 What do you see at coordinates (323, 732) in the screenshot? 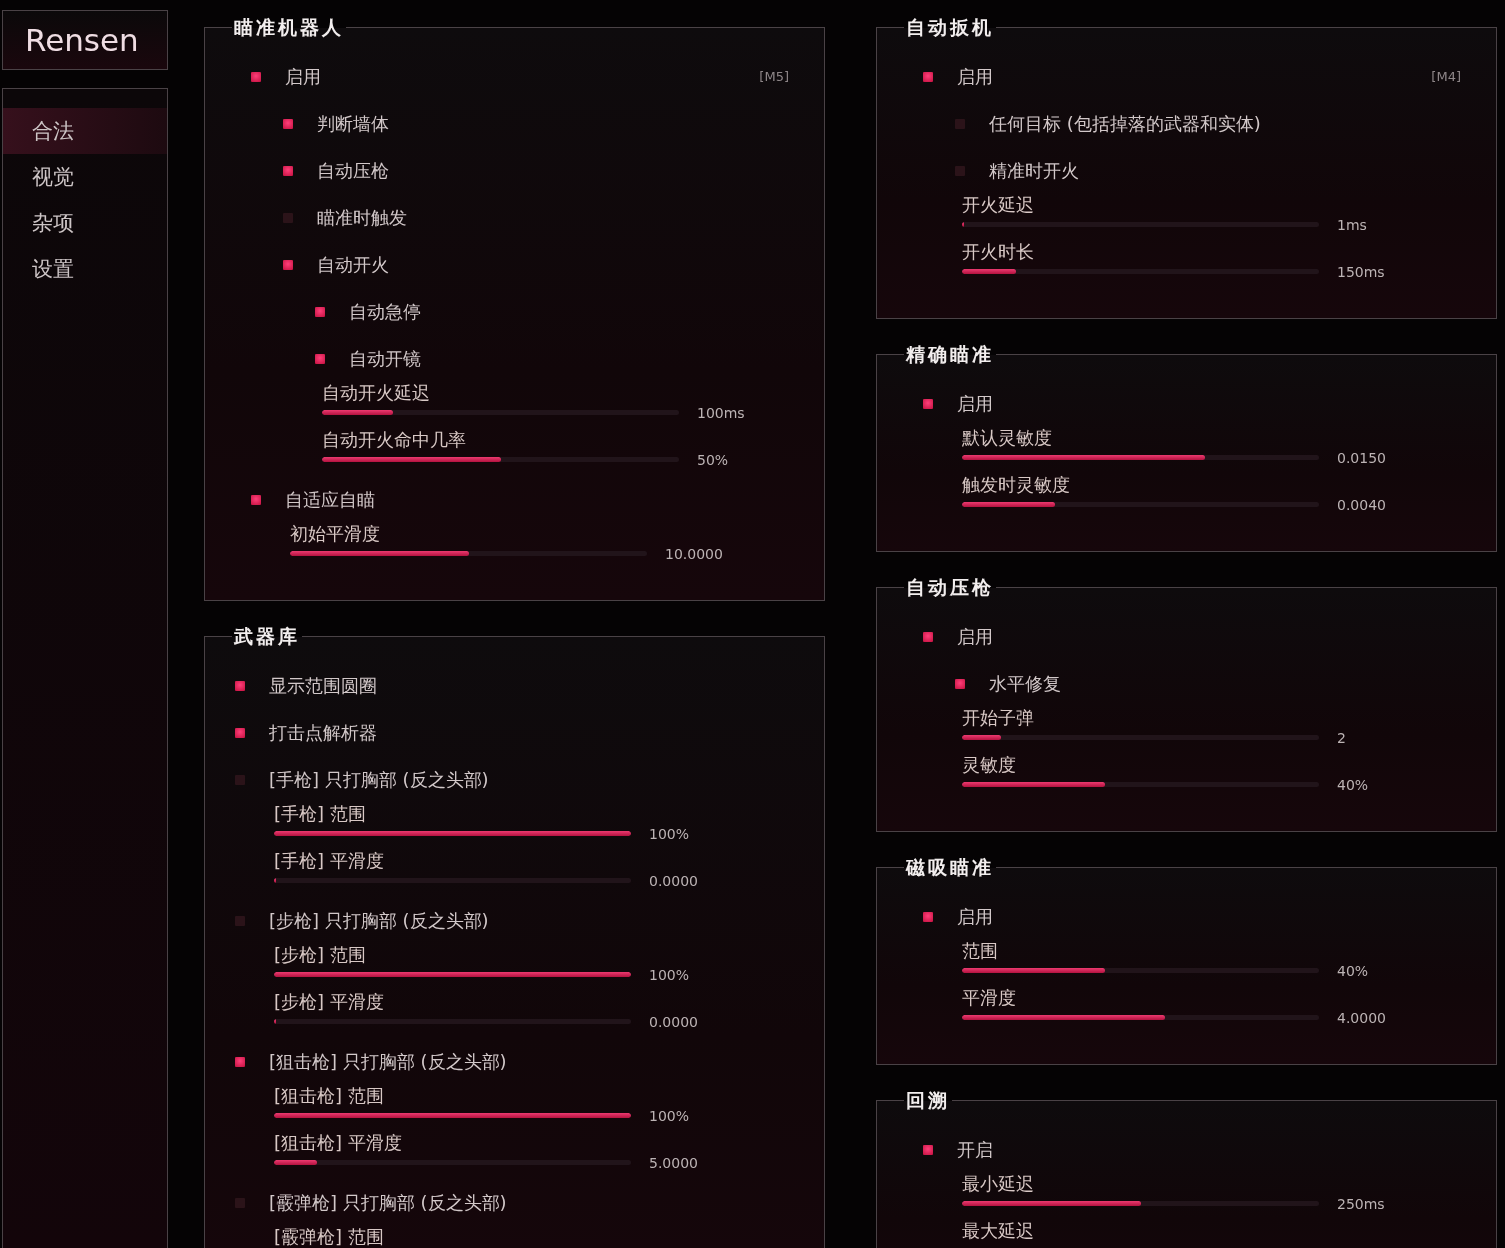
I see `option-label: 打击点解析器` at bounding box center [323, 732].